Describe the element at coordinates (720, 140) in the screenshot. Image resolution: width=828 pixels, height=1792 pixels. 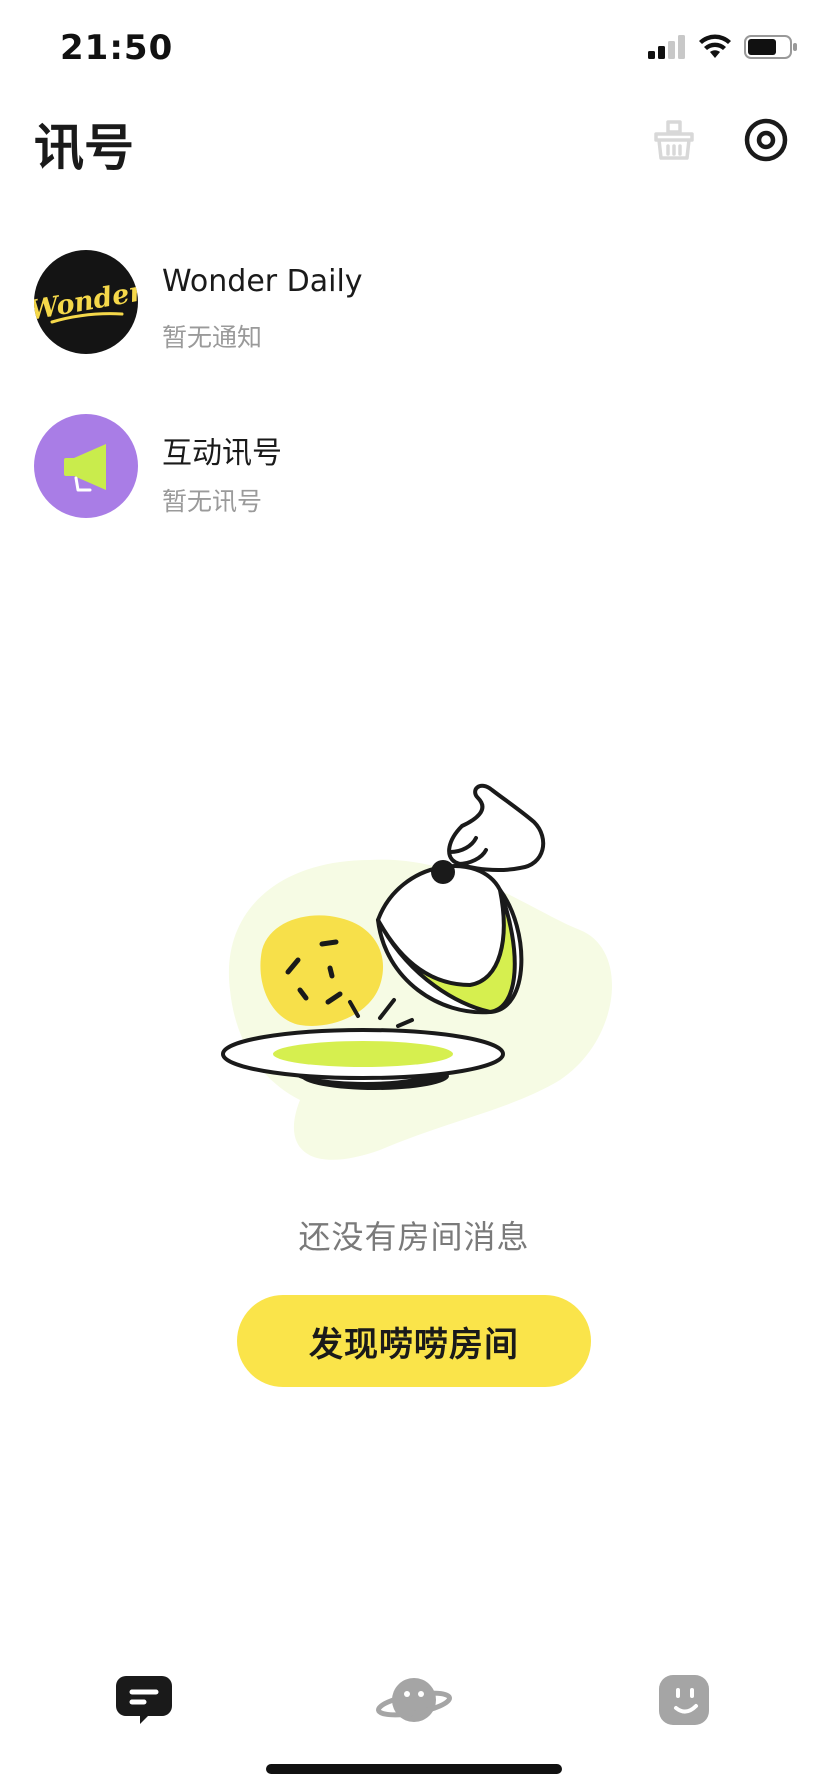
I see `header-actions` at that location.